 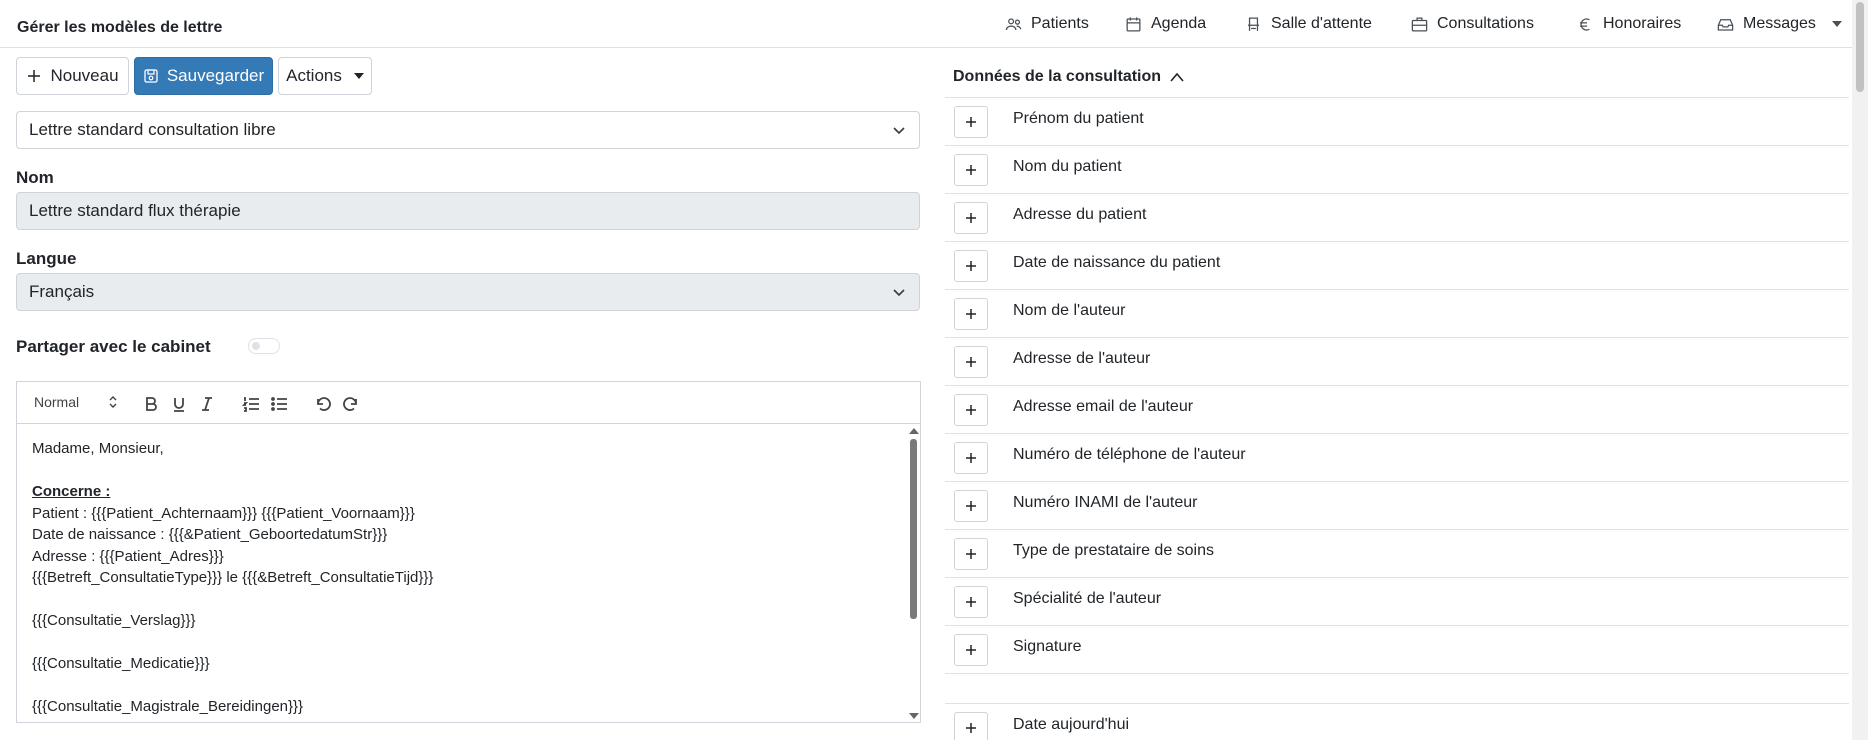 I want to click on field-row: Prénom du patient, so click(x=1397, y=121).